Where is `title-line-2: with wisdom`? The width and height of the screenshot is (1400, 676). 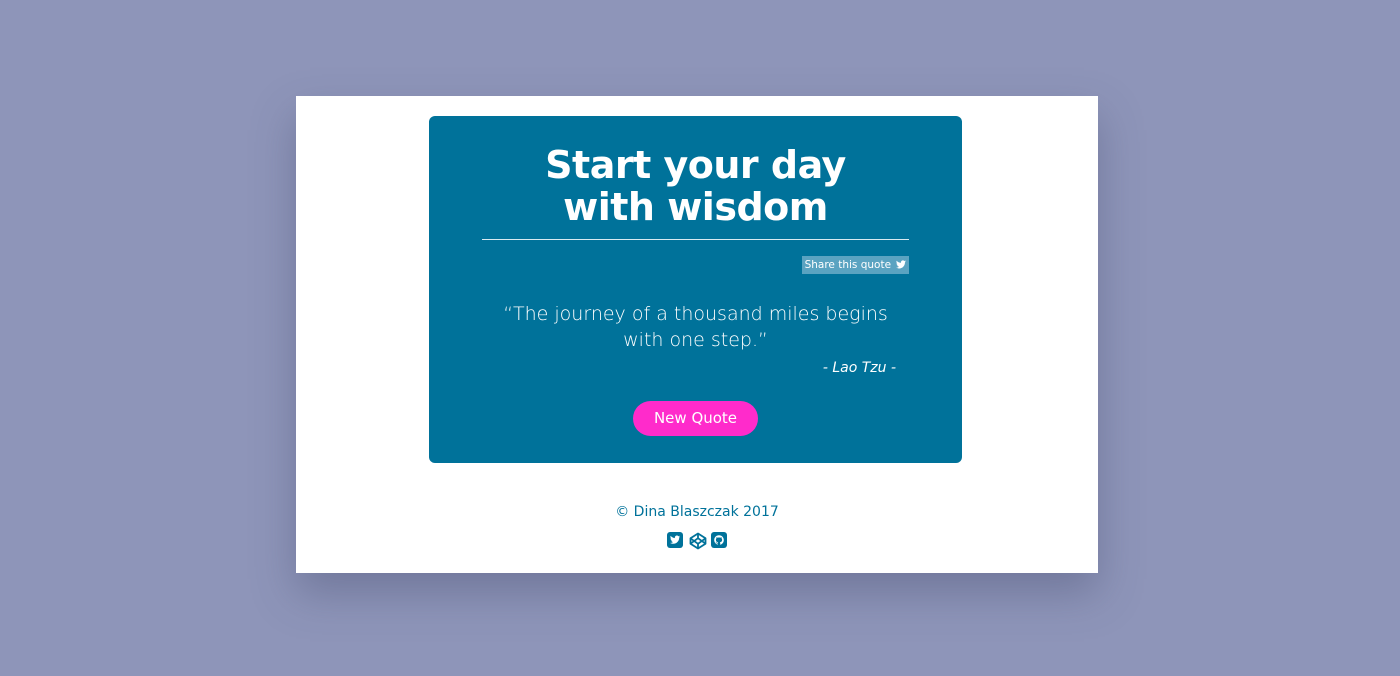
title-line-2: with wisdom is located at coordinates (695, 207).